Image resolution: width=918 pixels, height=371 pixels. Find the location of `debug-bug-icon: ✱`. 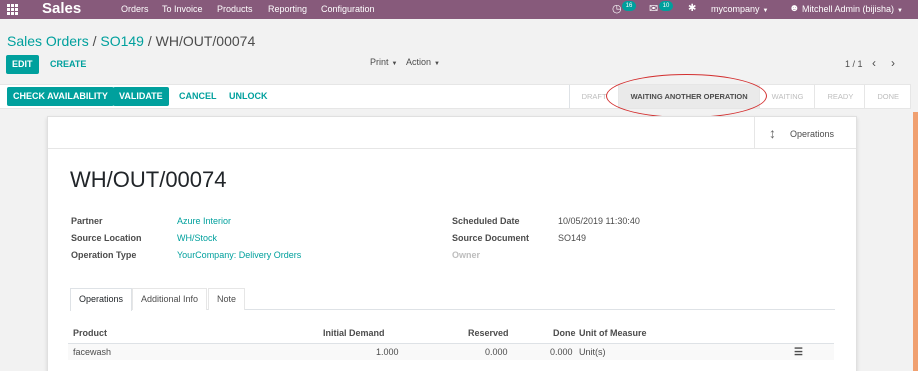

debug-bug-icon: ✱ is located at coordinates (692, 9).